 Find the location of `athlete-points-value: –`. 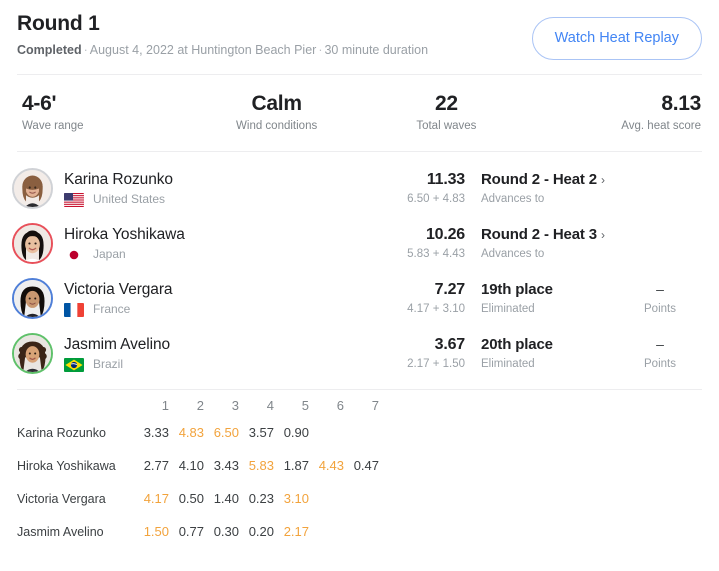

athlete-points-value: – is located at coordinates (660, 289).